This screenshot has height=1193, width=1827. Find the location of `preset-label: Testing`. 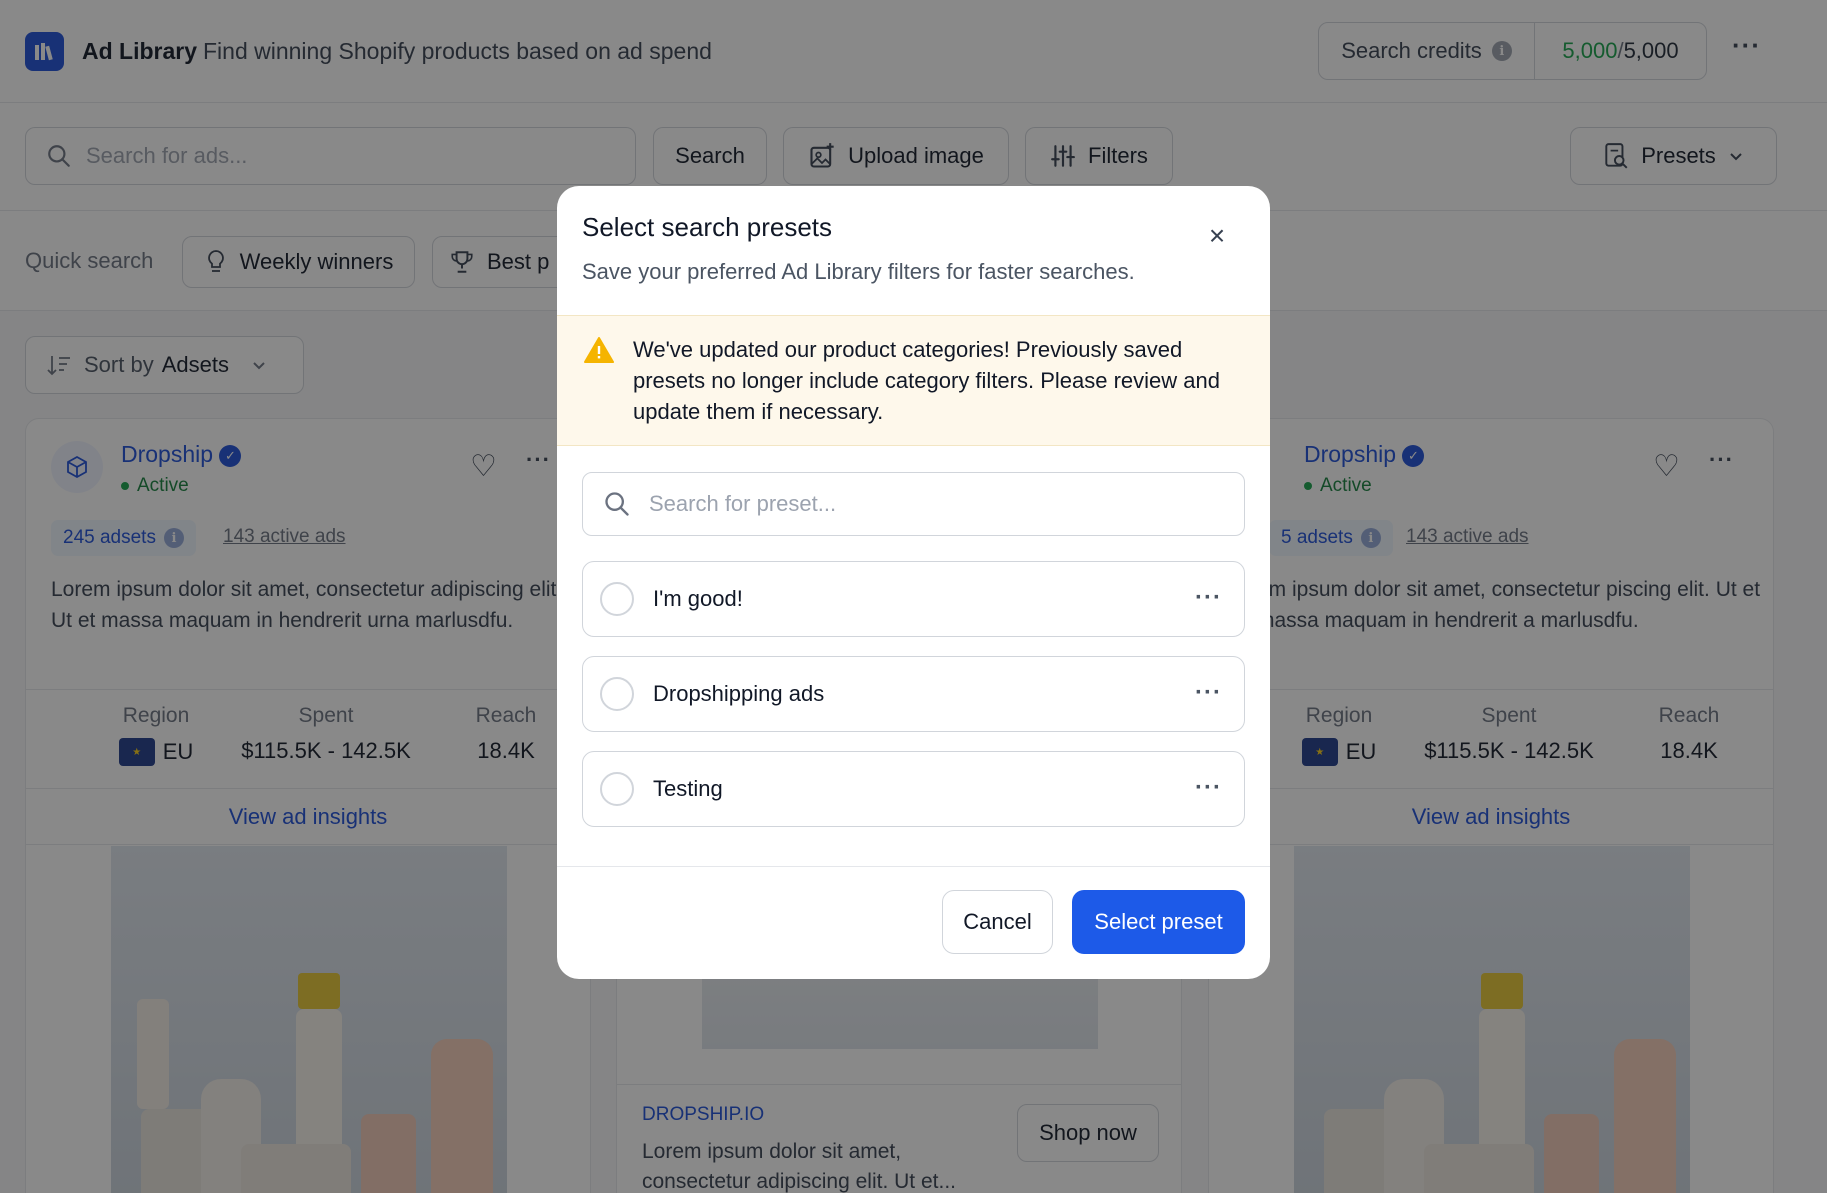

preset-label: Testing is located at coordinates (688, 788).